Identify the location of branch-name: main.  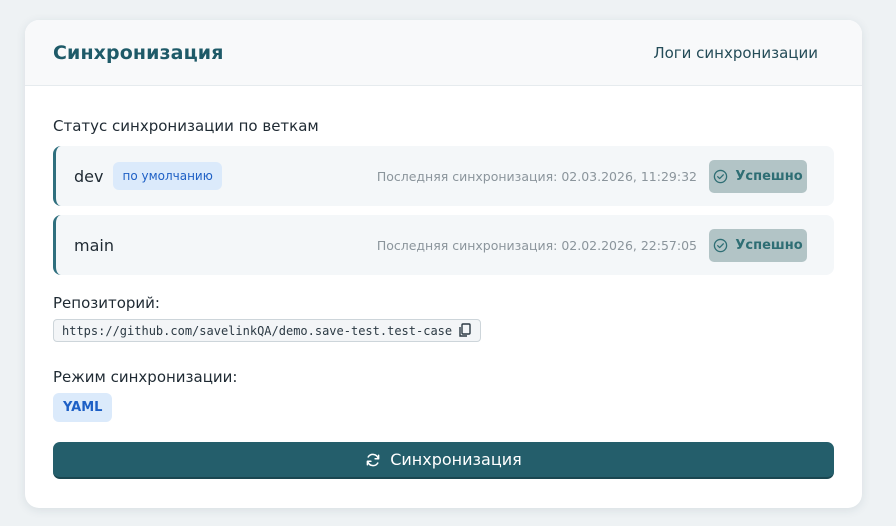
(94, 245).